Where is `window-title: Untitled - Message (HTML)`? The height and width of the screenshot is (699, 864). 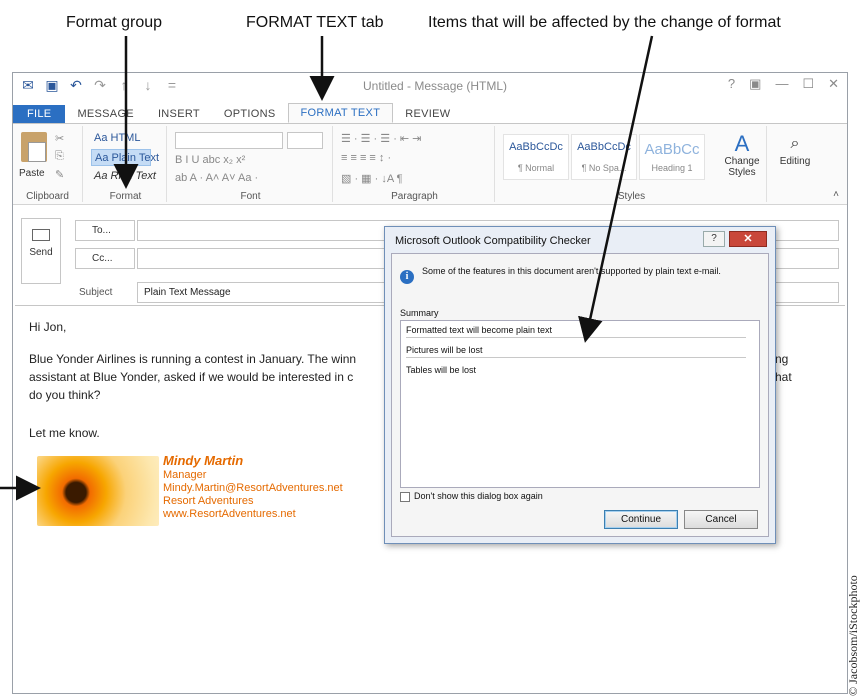
window-title: Untitled - Message (HTML) is located at coordinates (435, 86).